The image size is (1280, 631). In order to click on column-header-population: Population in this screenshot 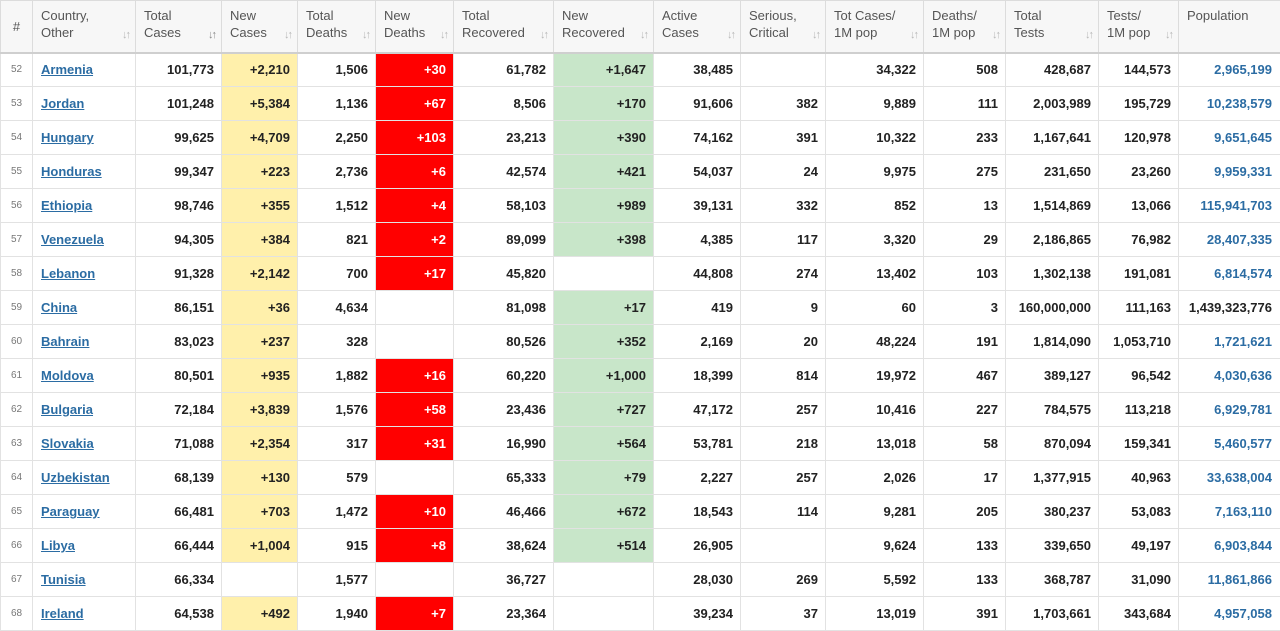, I will do `click(1229, 27)`.